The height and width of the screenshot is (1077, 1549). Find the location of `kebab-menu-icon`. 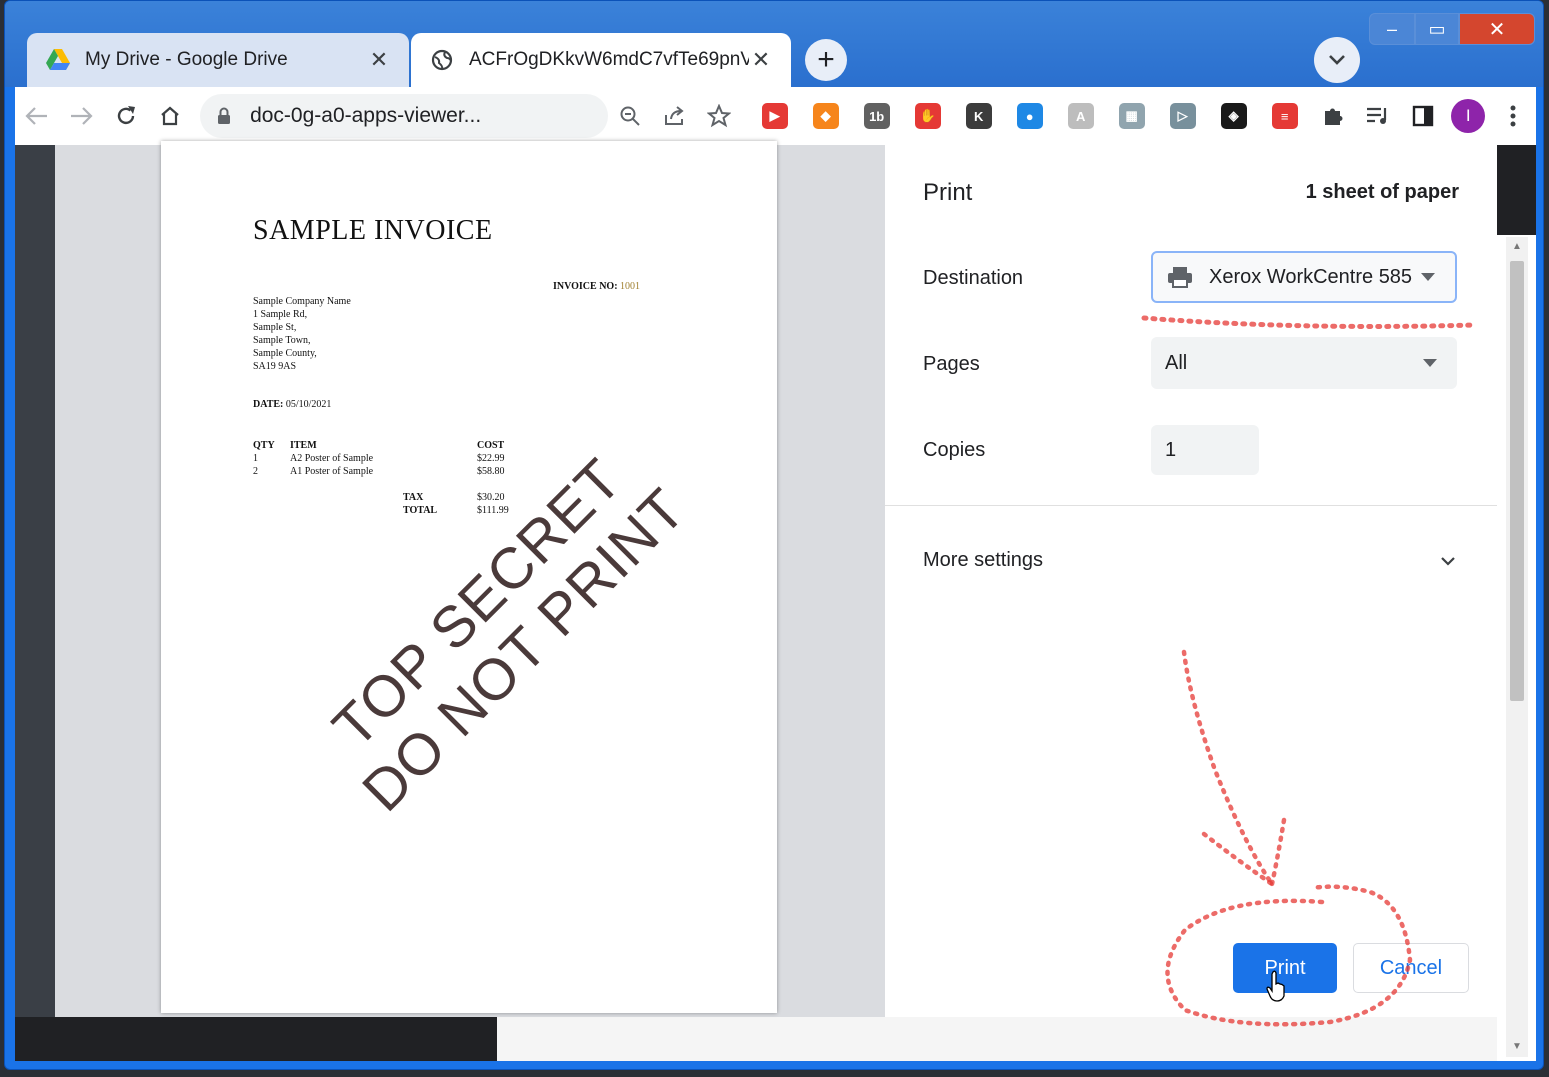

kebab-menu-icon is located at coordinates (1513, 116).